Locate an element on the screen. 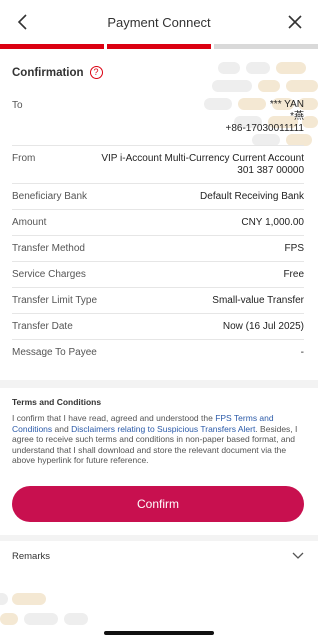 Image resolution: width=320 pixels, height=641 pixels. confirmation-title: Confirmation is located at coordinates (48, 72).